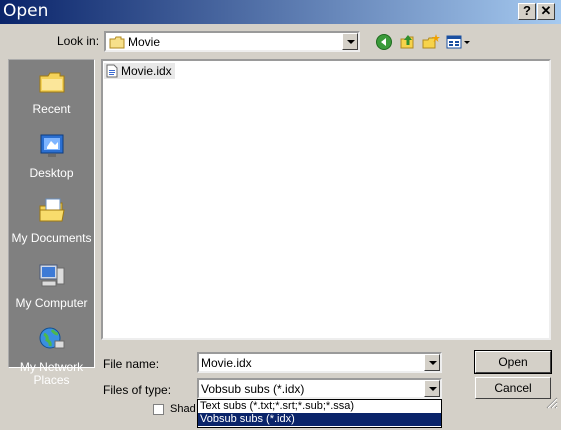  I want to click on place-desktop: Desktop, so click(51, 156).